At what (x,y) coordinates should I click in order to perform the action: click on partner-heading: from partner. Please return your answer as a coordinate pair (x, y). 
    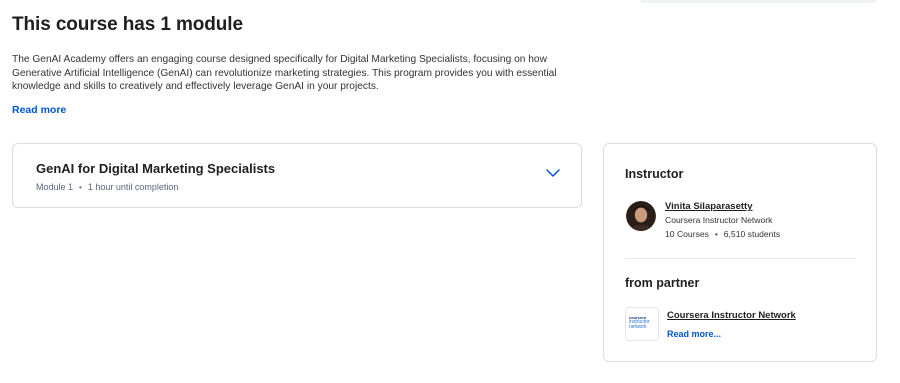
    Looking at the image, I should click on (662, 283).